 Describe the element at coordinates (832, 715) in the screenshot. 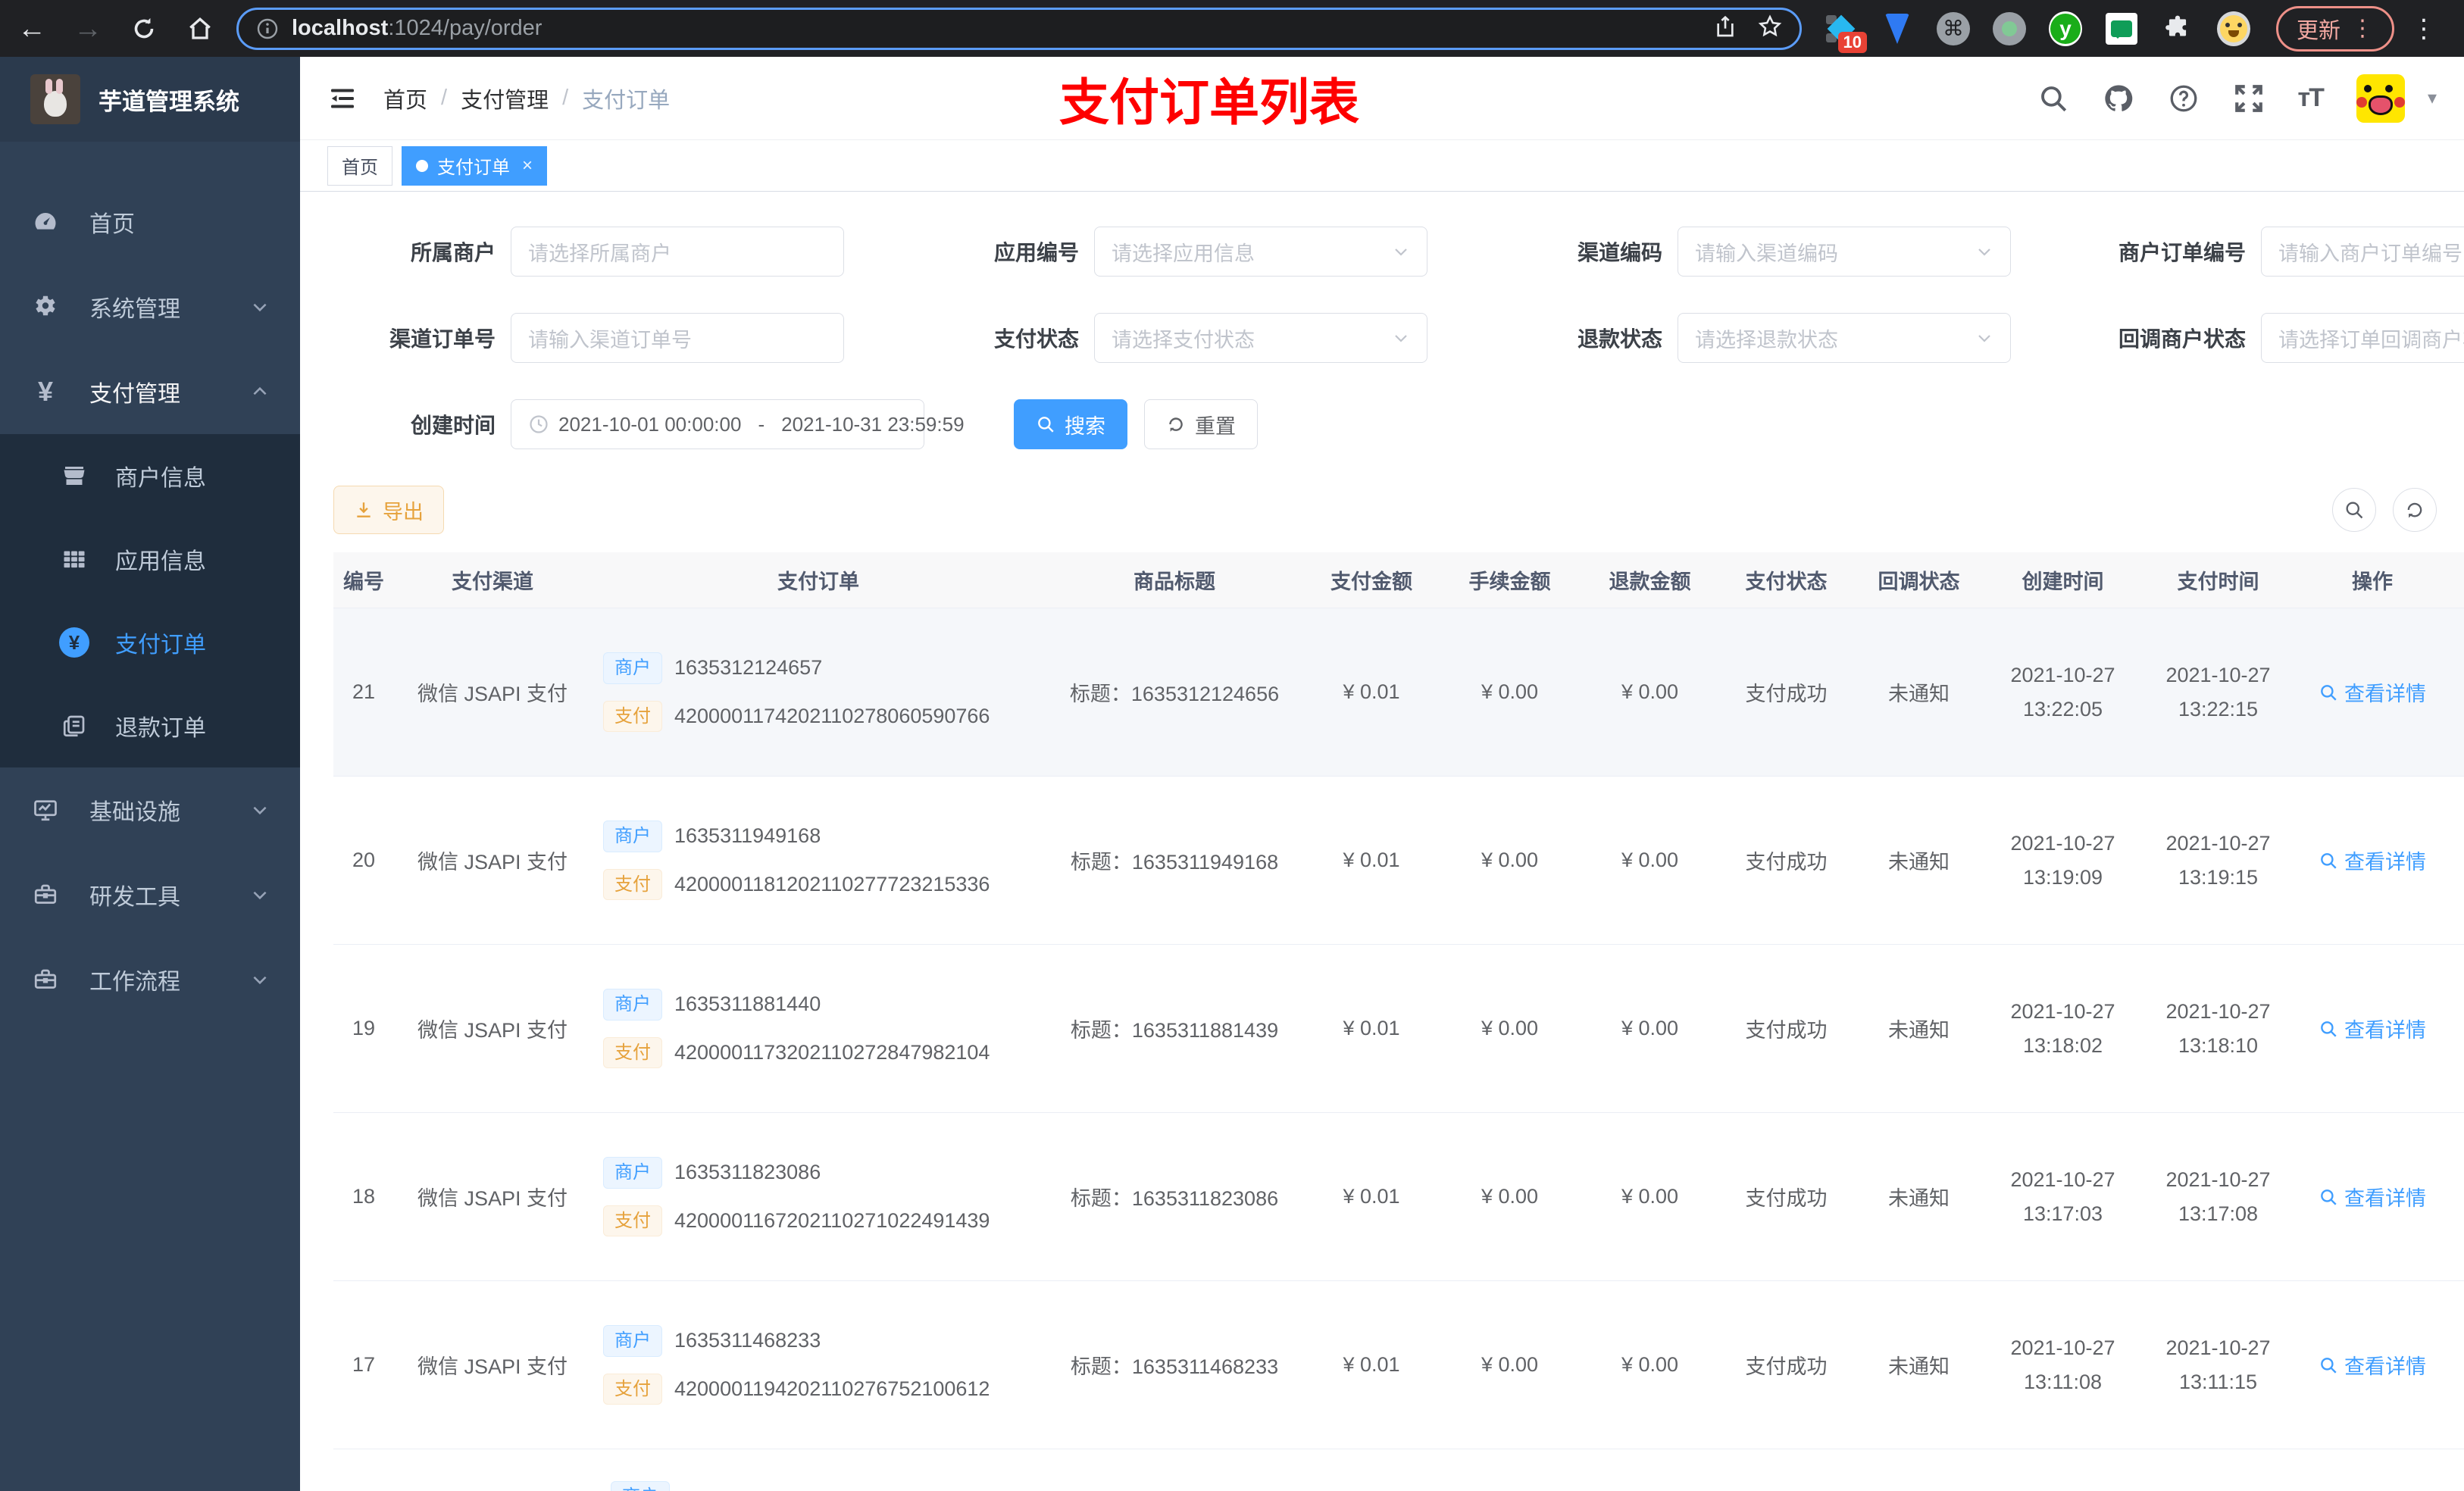

I see `pay-order-no: 4200001174202110278060590766` at that location.